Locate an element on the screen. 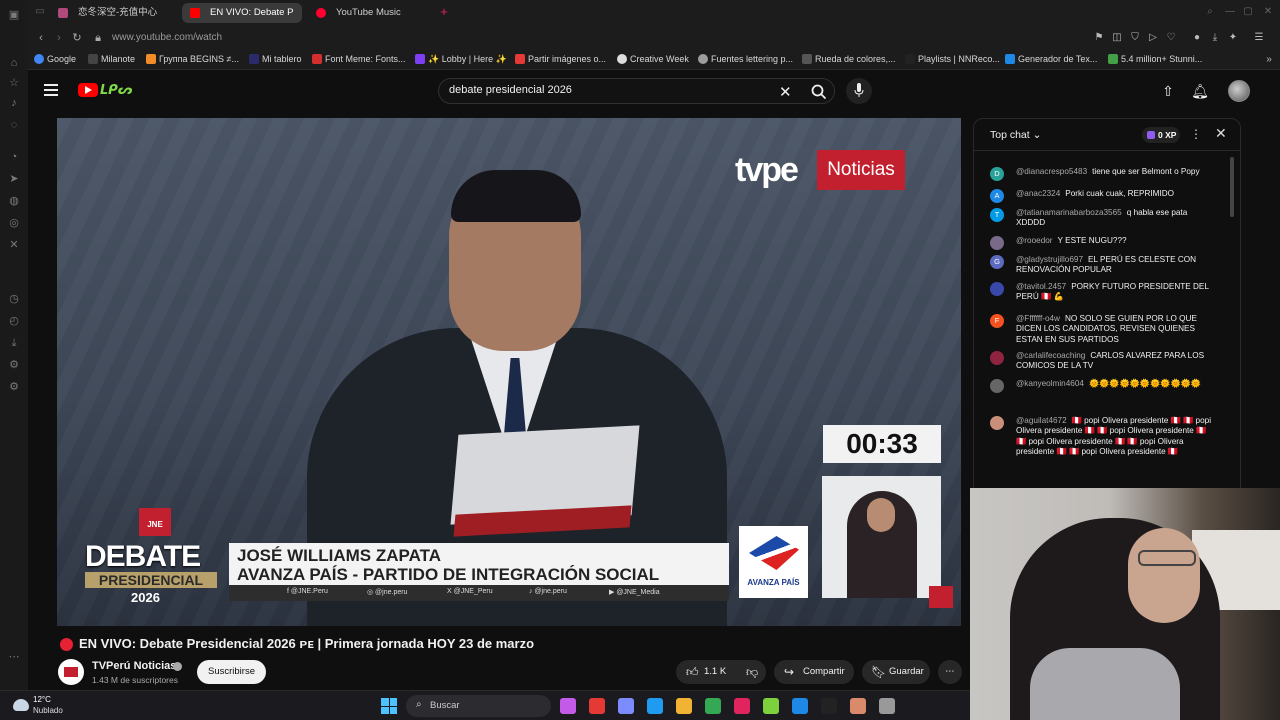  bookmark-milanote: Milanote is located at coordinates (111, 59).